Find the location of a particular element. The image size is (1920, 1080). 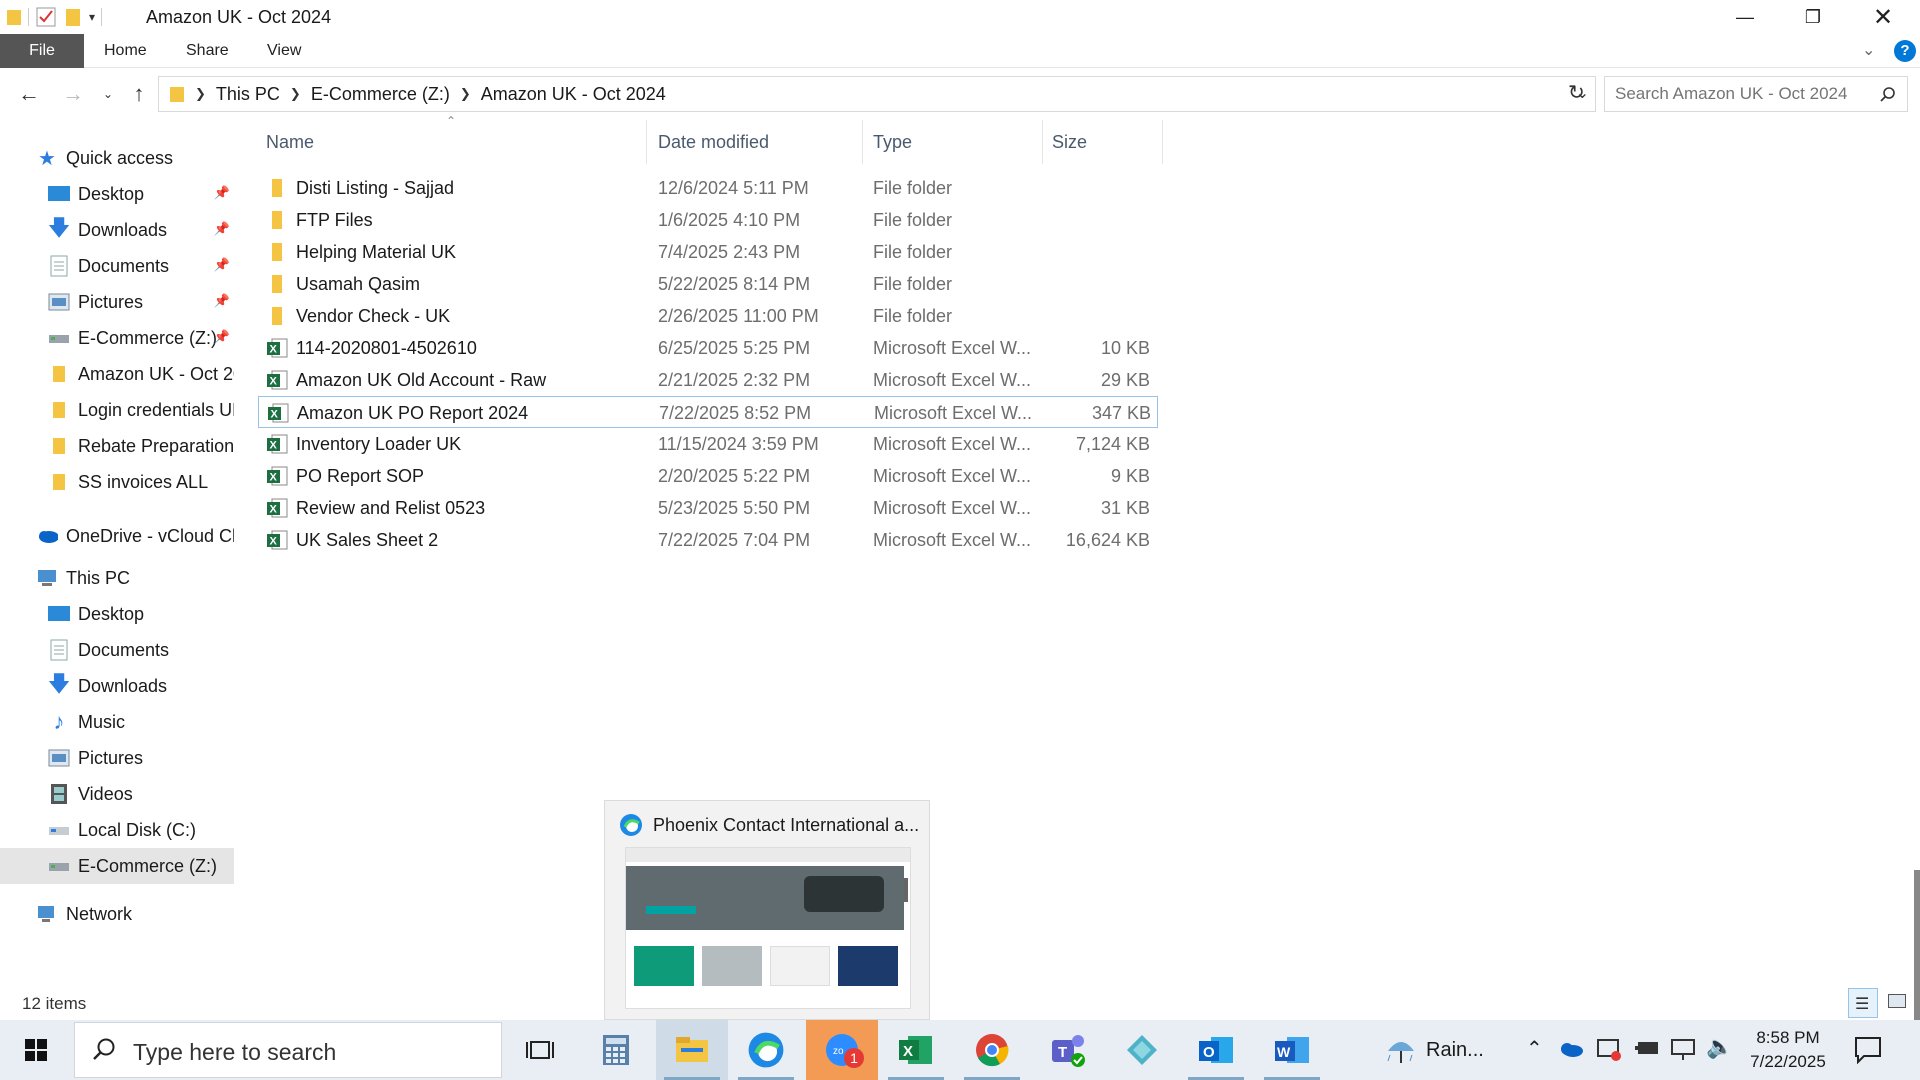

taskbar-word: W is located at coordinates (1292, 1050).